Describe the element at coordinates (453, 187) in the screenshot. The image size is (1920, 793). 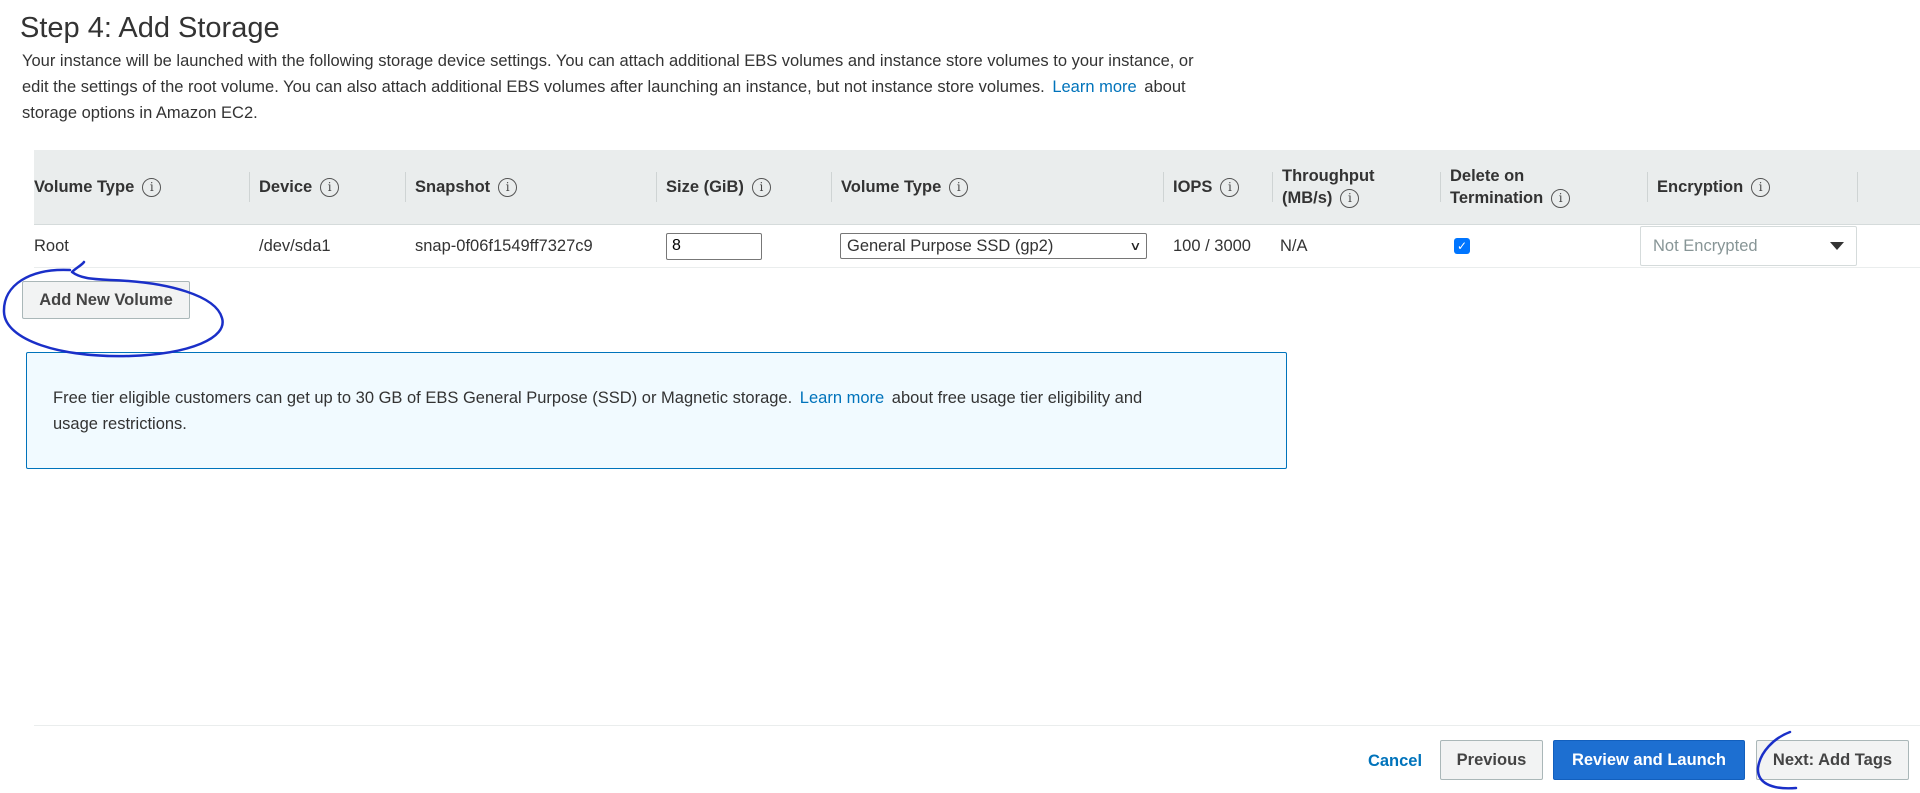
I see `header-snapshot-label: Snapshot` at that location.